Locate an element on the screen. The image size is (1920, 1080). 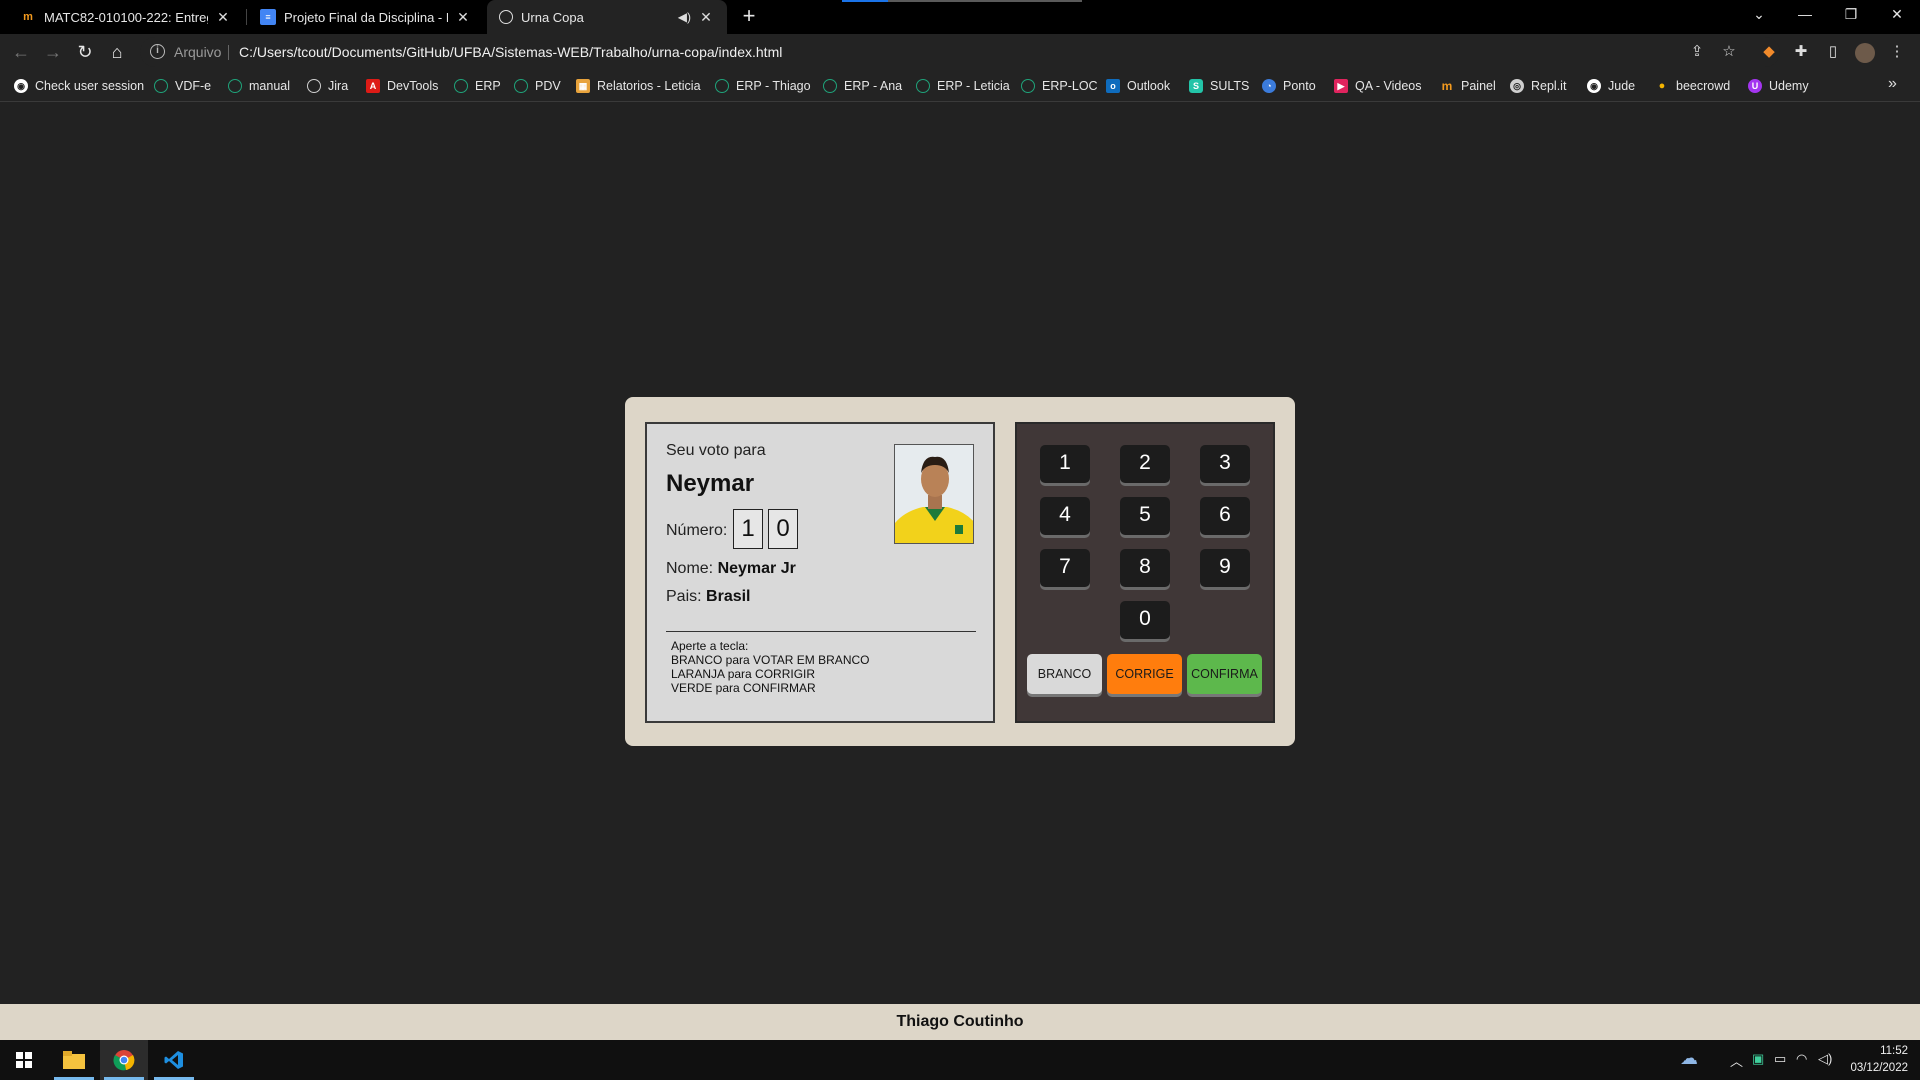
scheme-label: Arquivo is located at coordinates (198, 52).